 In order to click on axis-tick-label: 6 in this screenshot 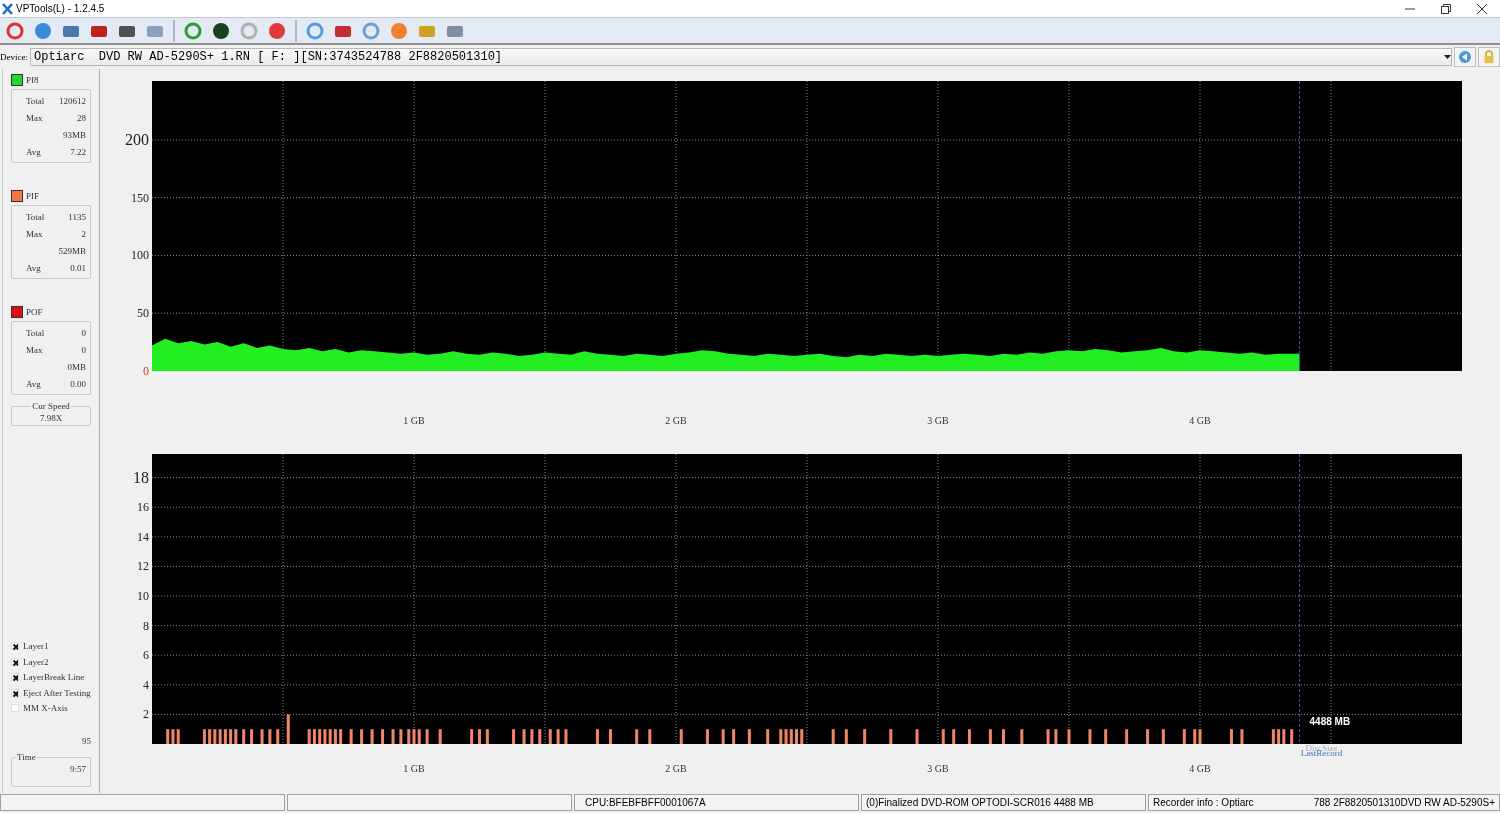, I will do `click(146, 655)`.